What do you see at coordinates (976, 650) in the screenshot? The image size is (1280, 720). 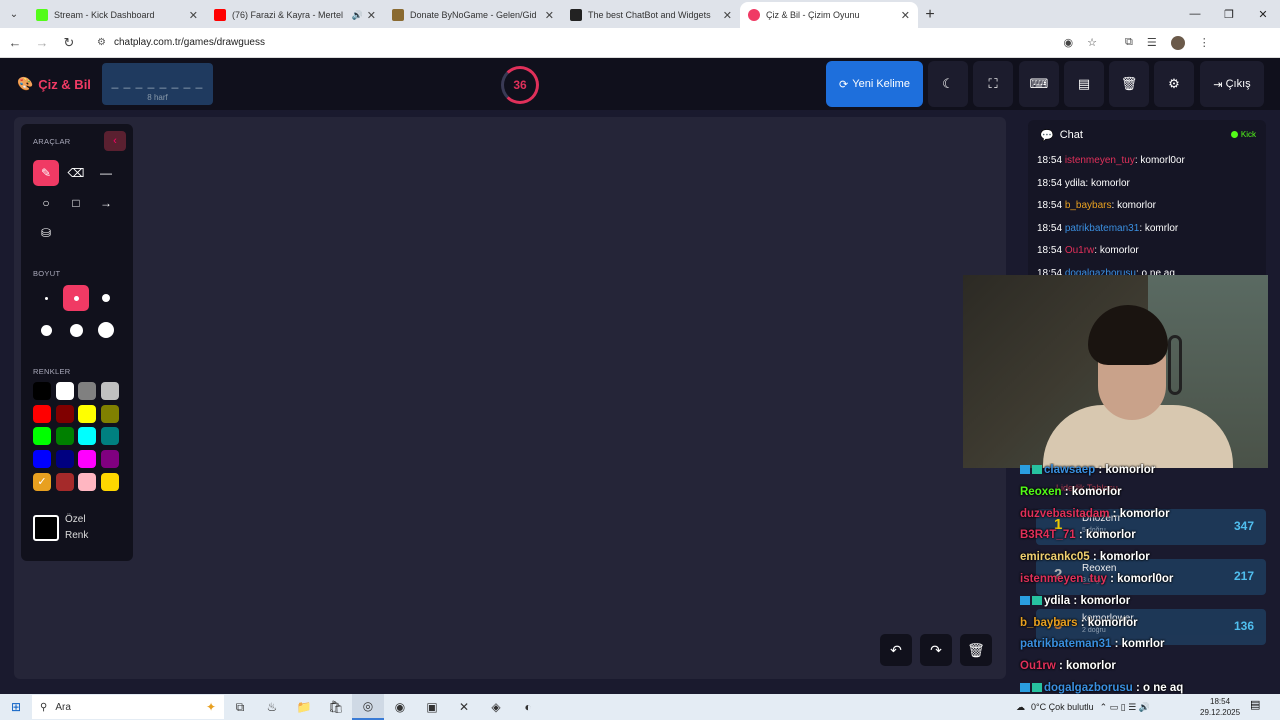 I see `clear-canvas-button: 🗑` at bounding box center [976, 650].